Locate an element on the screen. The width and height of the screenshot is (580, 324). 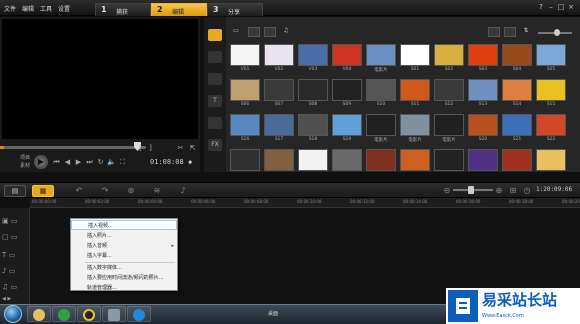
thumb-size-knob is located at coordinates (557, 32).